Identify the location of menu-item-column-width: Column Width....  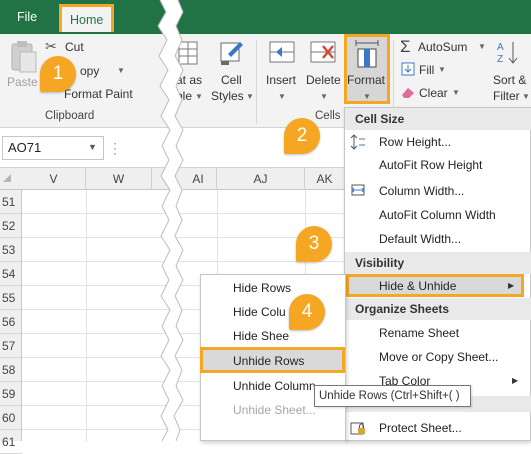
(421, 191).